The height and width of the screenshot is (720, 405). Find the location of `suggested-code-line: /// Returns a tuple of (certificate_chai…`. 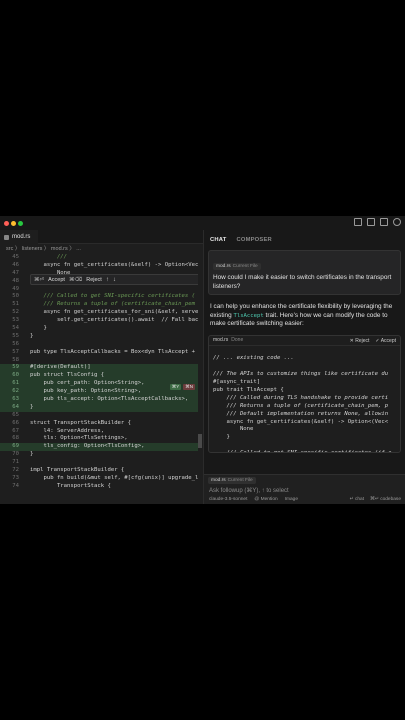

suggested-code-line: /// Returns a tuple of (certificate_chai… is located at coordinates (301, 405).